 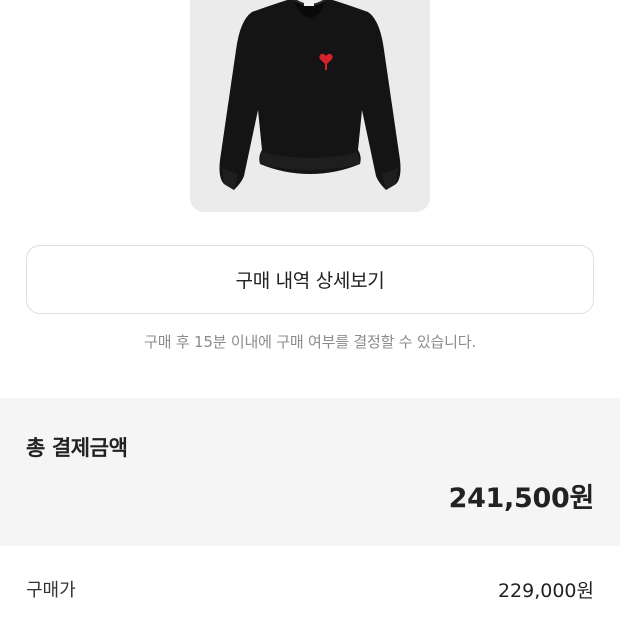 I want to click on sweater-illustration, so click(x=310, y=95).